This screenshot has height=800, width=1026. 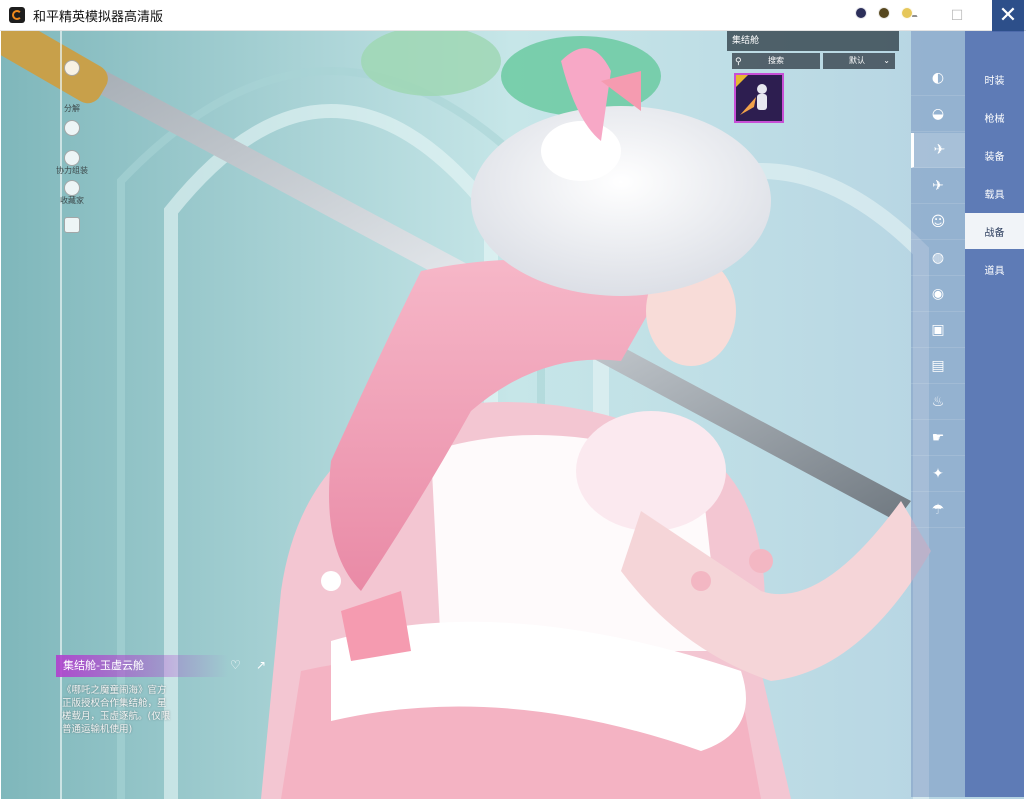 What do you see at coordinates (813, 41) in the screenshot?
I see `inventory-header: 集结舱` at bounding box center [813, 41].